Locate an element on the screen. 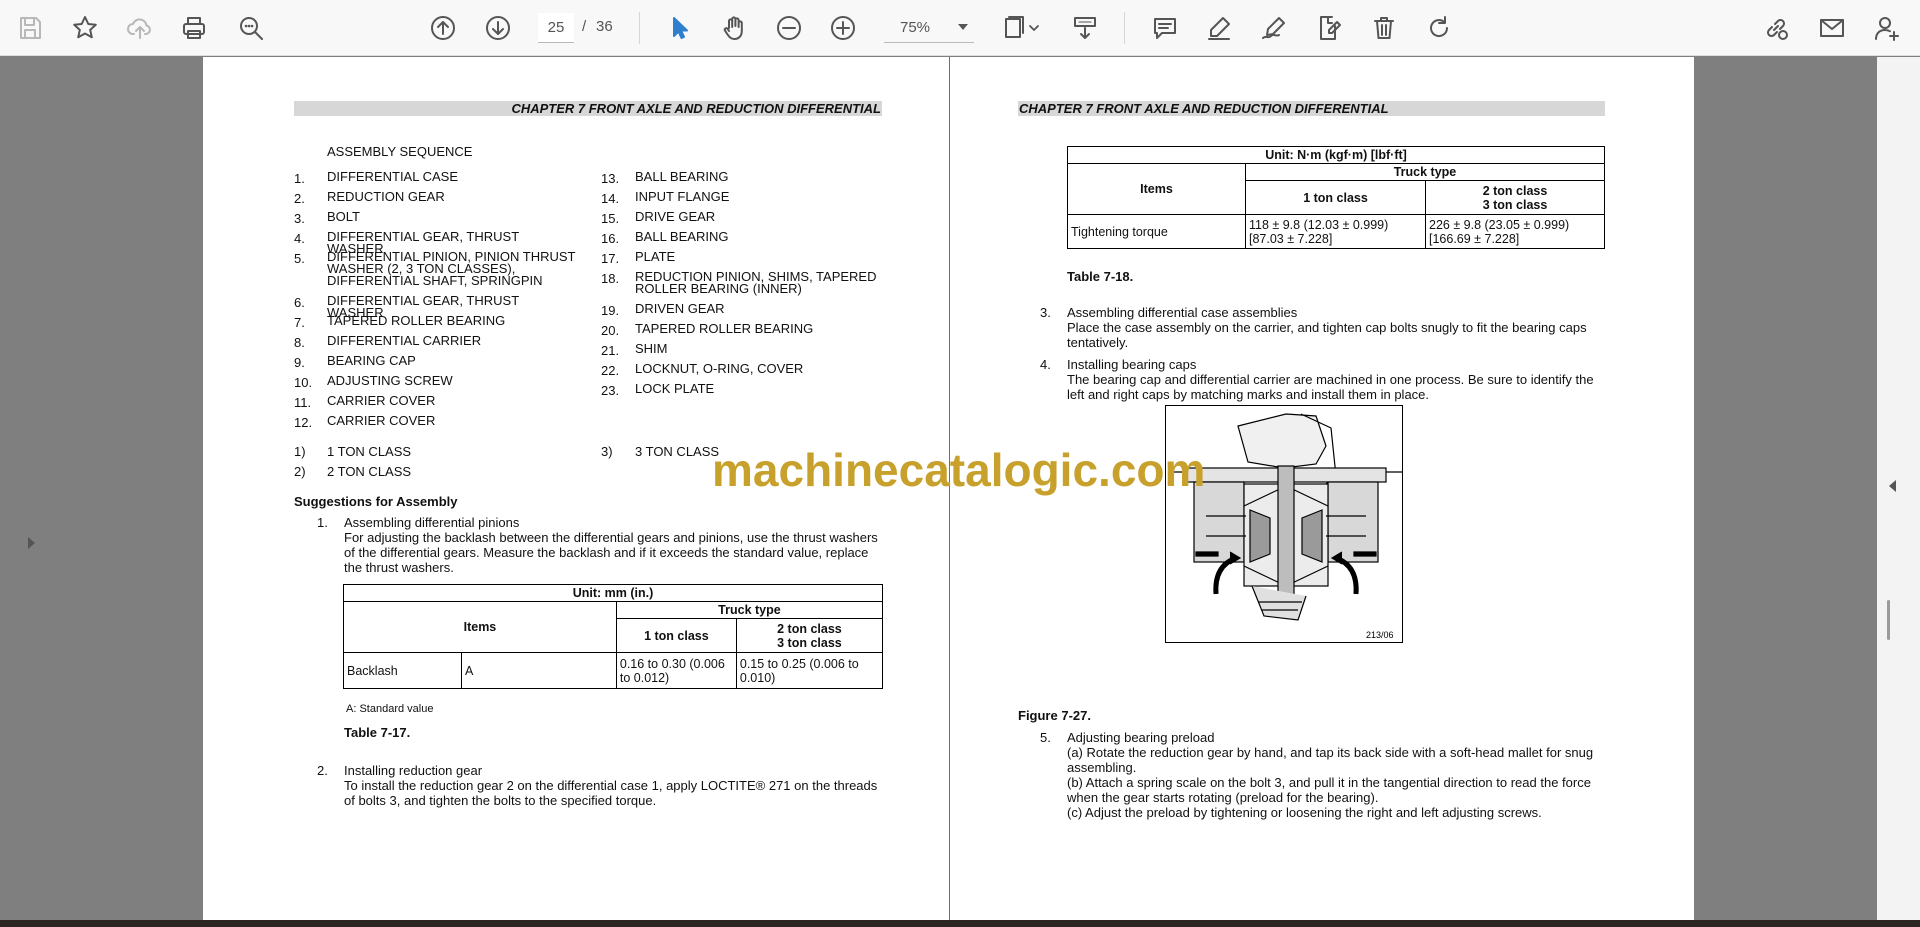 This screenshot has width=1920, height=927. bookmark-star-icon is located at coordinates (85, 28).